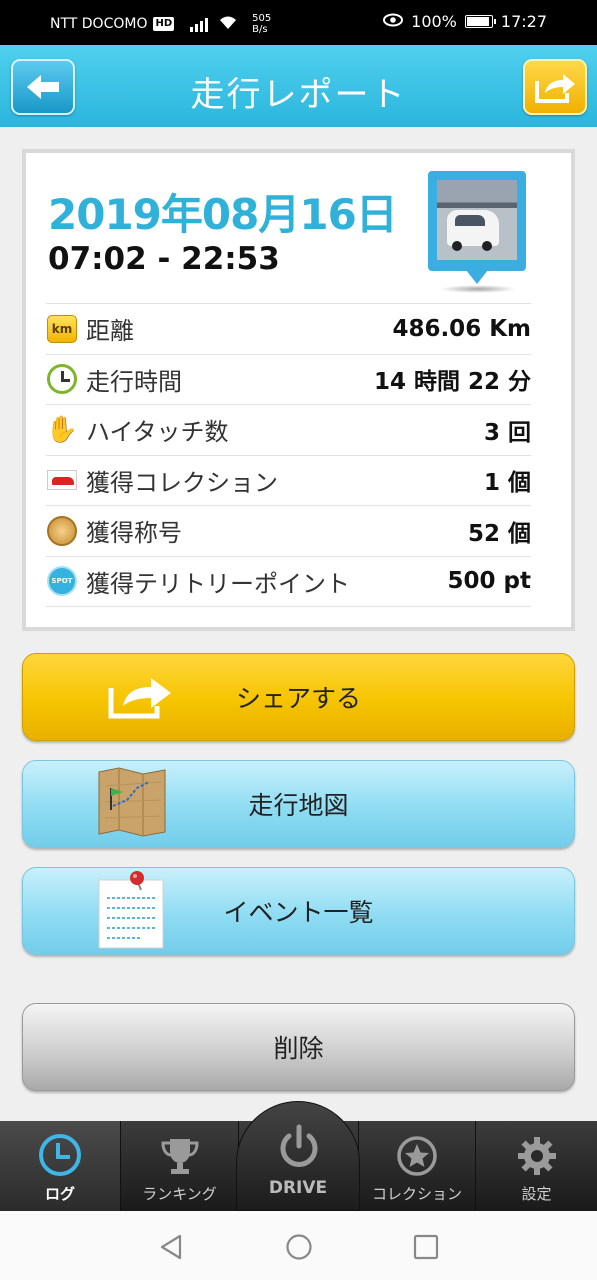 Image resolution: width=597 pixels, height=1280 pixels. I want to click on medal-icon, so click(62, 530).